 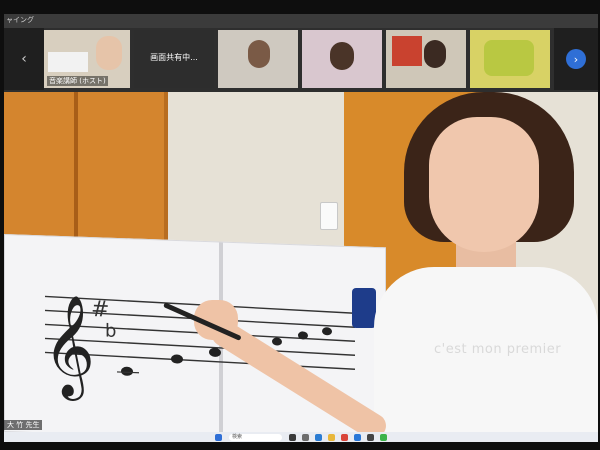 I want to click on gallery-next-button: ›, so click(x=576, y=59).